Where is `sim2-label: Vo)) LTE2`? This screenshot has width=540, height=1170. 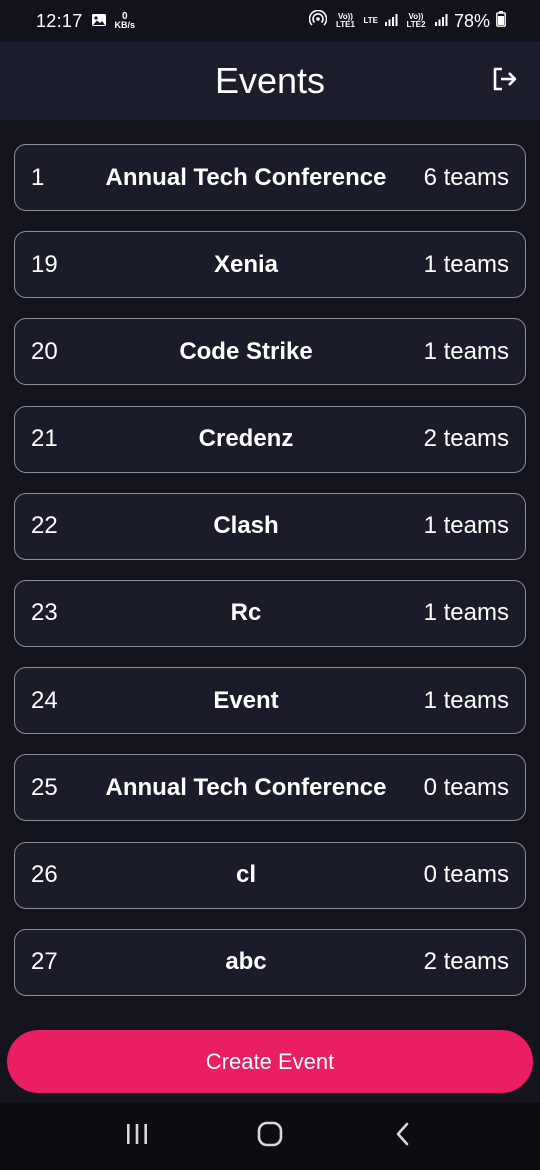 sim2-label: Vo)) LTE2 is located at coordinates (416, 20).